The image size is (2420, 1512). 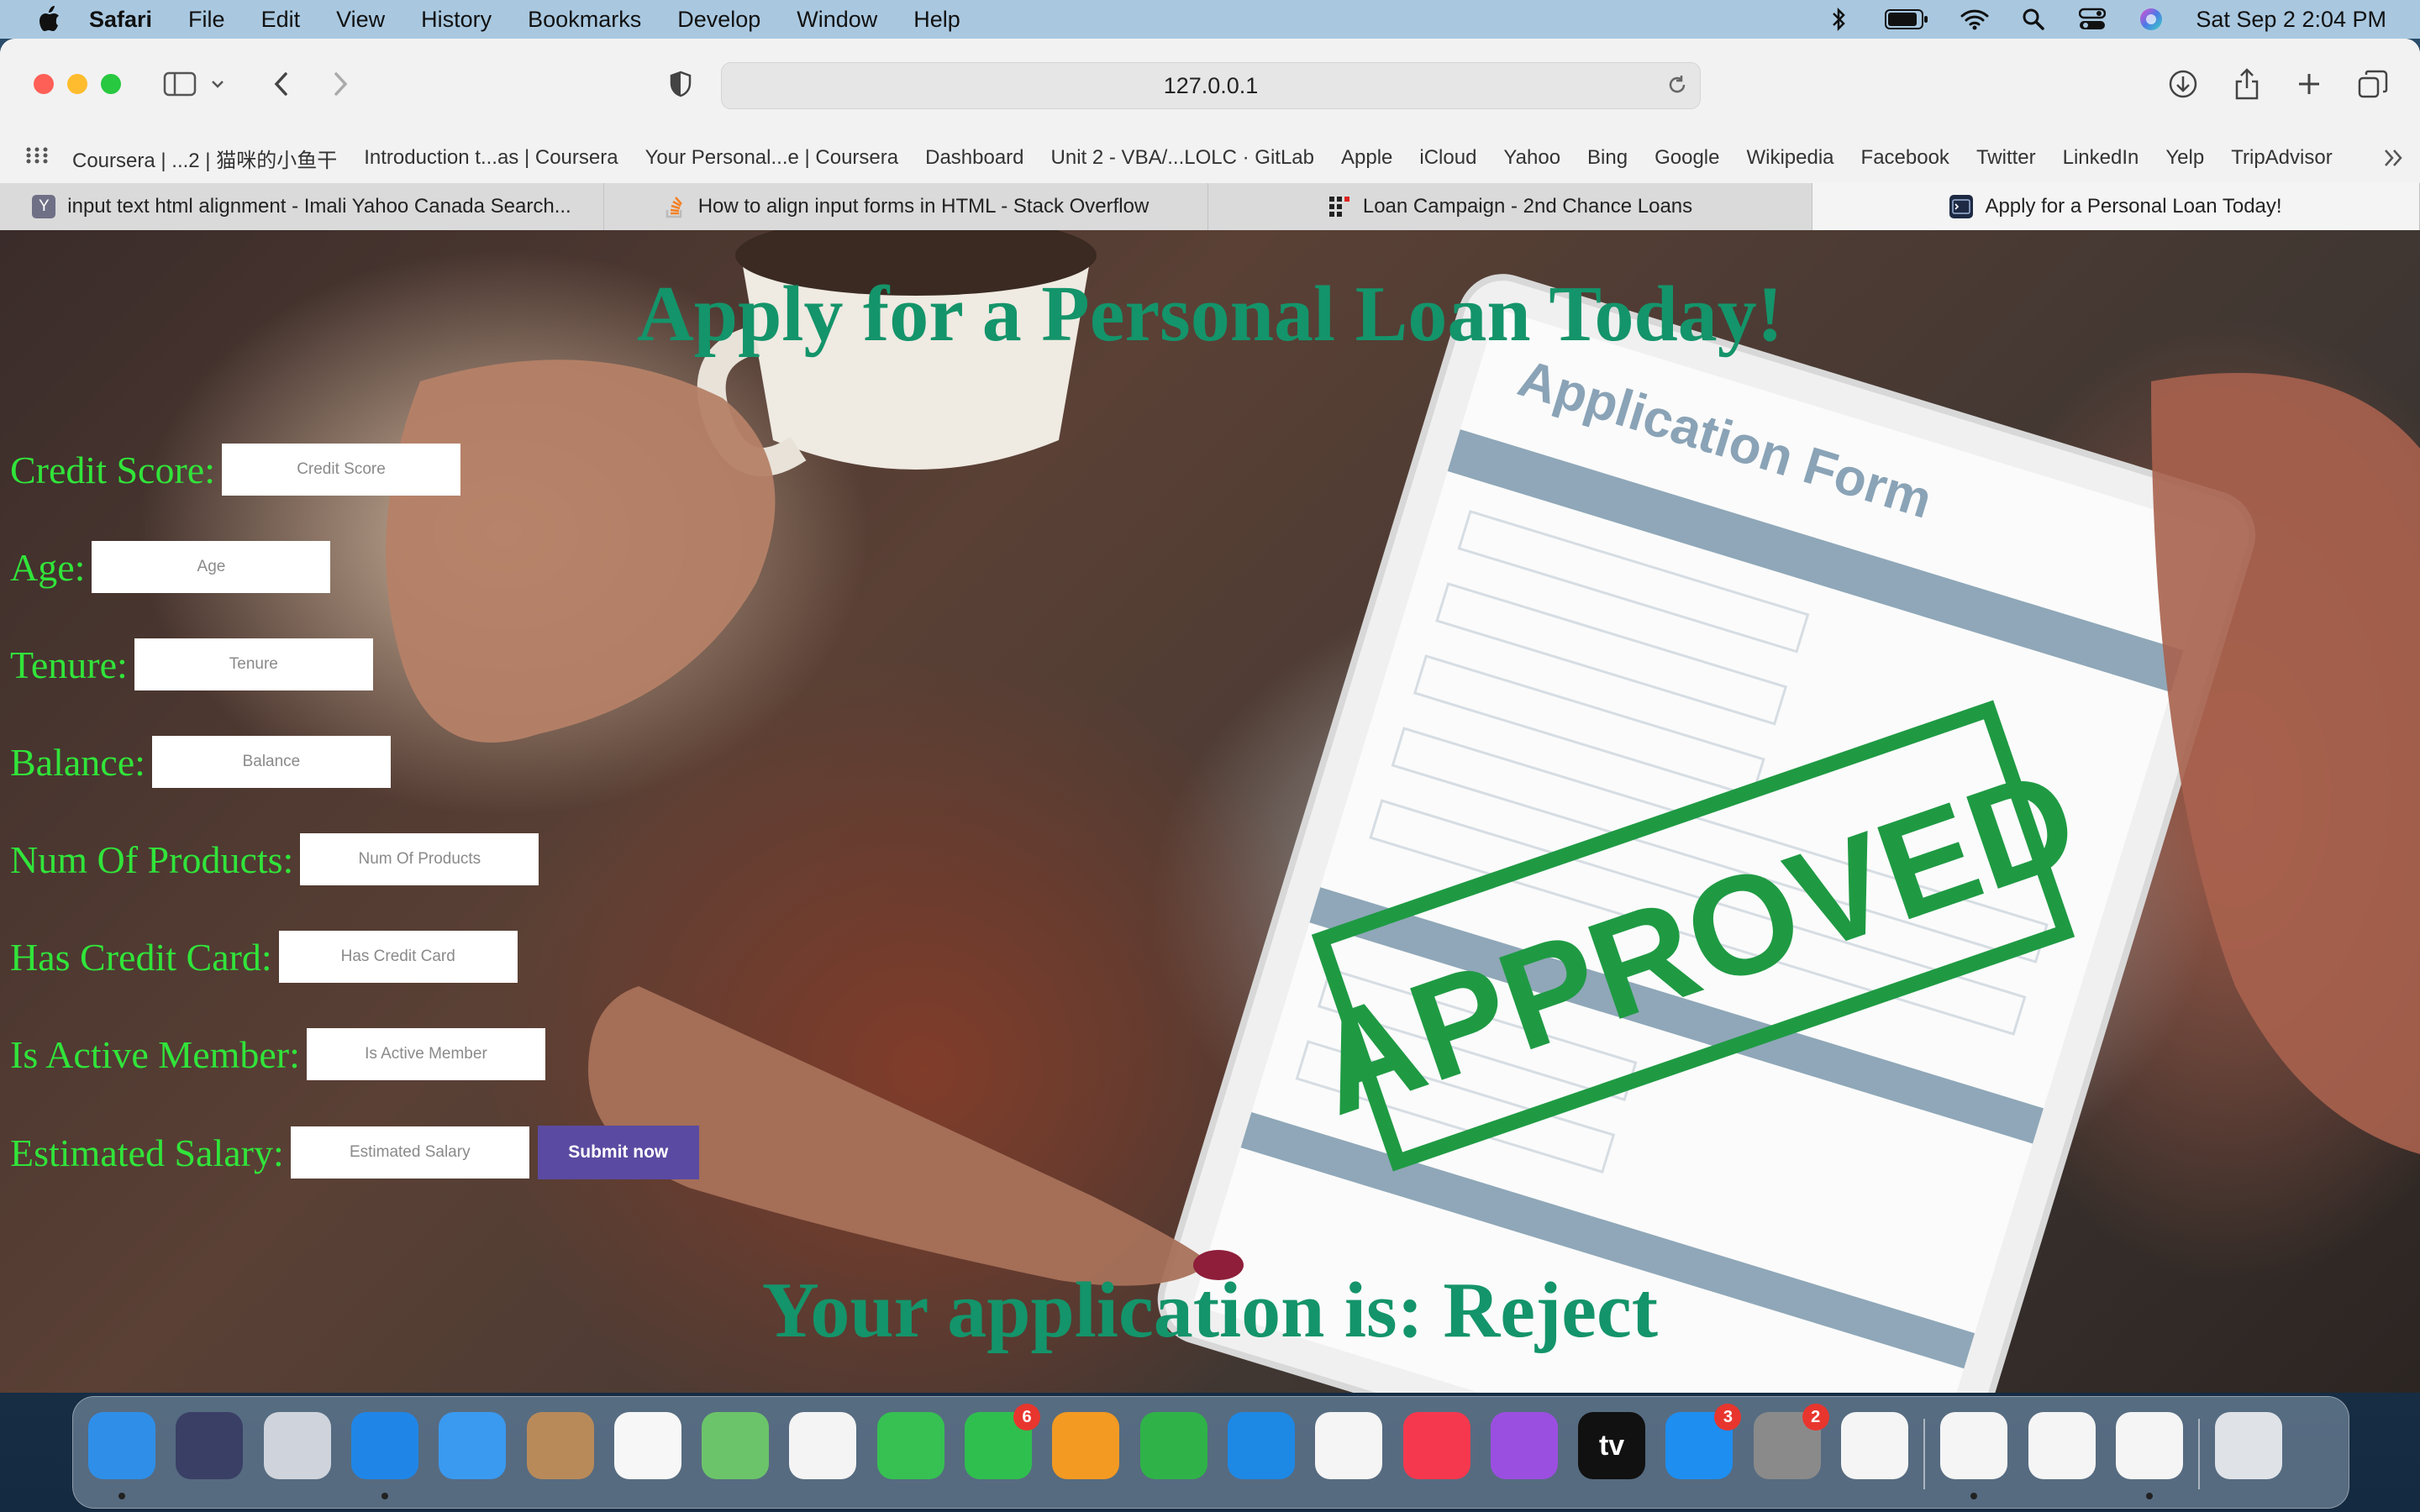 I want to click on freeform-dock-icon, so click(x=1874, y=1445).